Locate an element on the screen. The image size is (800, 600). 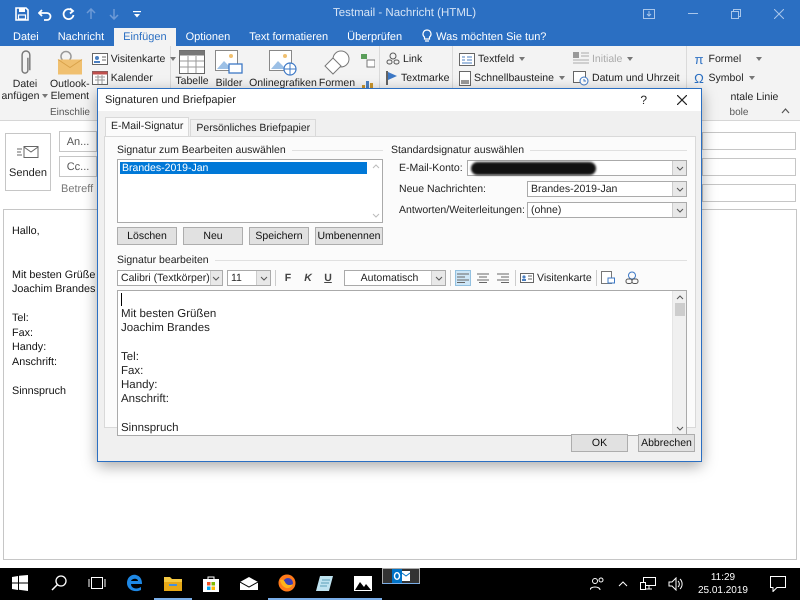
save-icon is located at coordinates (21, 14).